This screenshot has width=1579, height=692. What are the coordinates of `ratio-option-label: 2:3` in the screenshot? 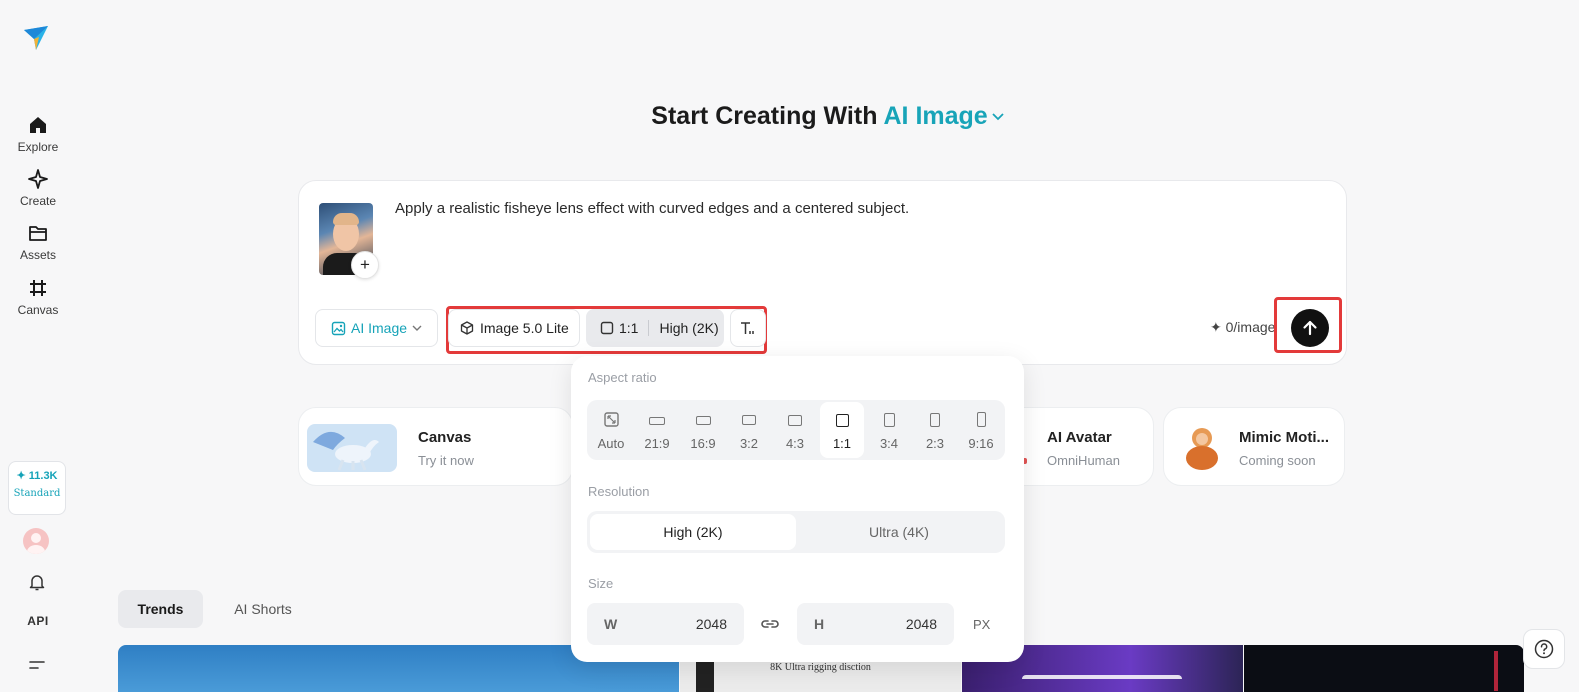 It's located at (935, 443).